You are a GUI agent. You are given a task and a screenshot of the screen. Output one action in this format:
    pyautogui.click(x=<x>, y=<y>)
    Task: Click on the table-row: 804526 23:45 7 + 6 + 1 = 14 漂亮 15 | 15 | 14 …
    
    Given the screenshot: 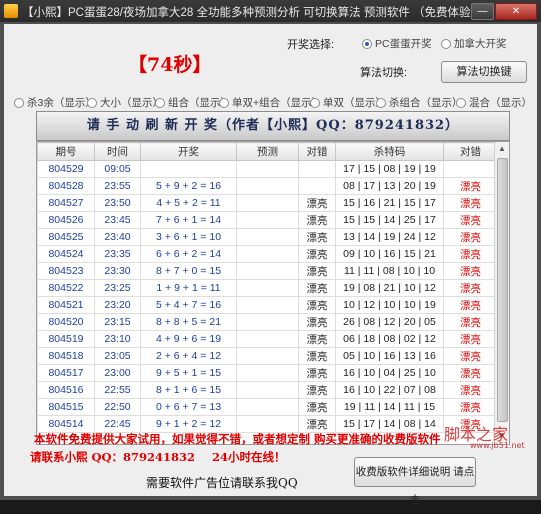 What is the action you would take?
    pyautogui.click(x=267, y=220)
    